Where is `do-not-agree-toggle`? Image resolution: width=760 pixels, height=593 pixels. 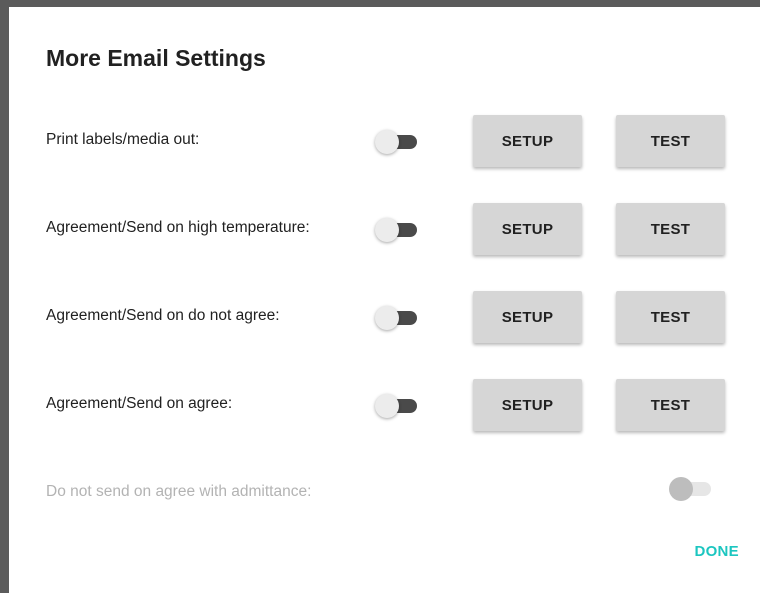
do-not-agree-toggle is located at coordinates (397, 318).